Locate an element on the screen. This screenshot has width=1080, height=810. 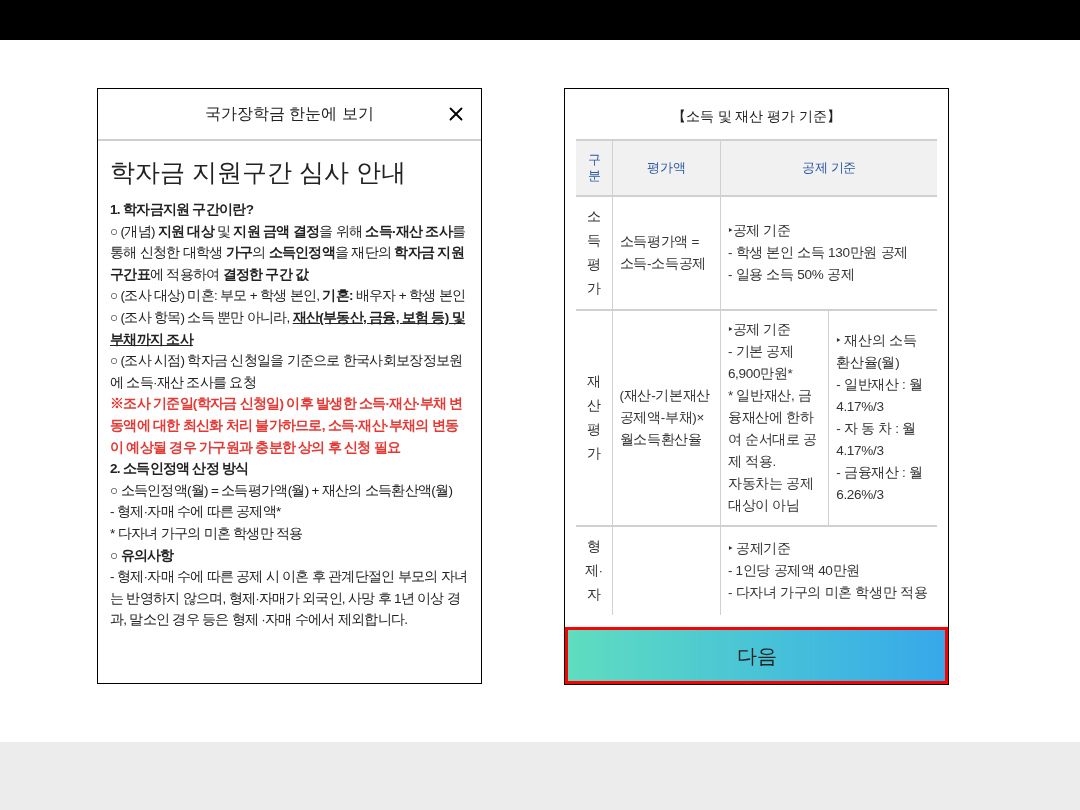
warning-text: ※조사 기준일(학자금 신청일) 이후 발생한 소득·재산·부채 변동액에 대한 최신화 처리 불가하므로, 소득·재산·부채의 변동이 예상될 경우 가구원과 충분한 상의 후 신청 필요 is located at coordinates (287, 426).